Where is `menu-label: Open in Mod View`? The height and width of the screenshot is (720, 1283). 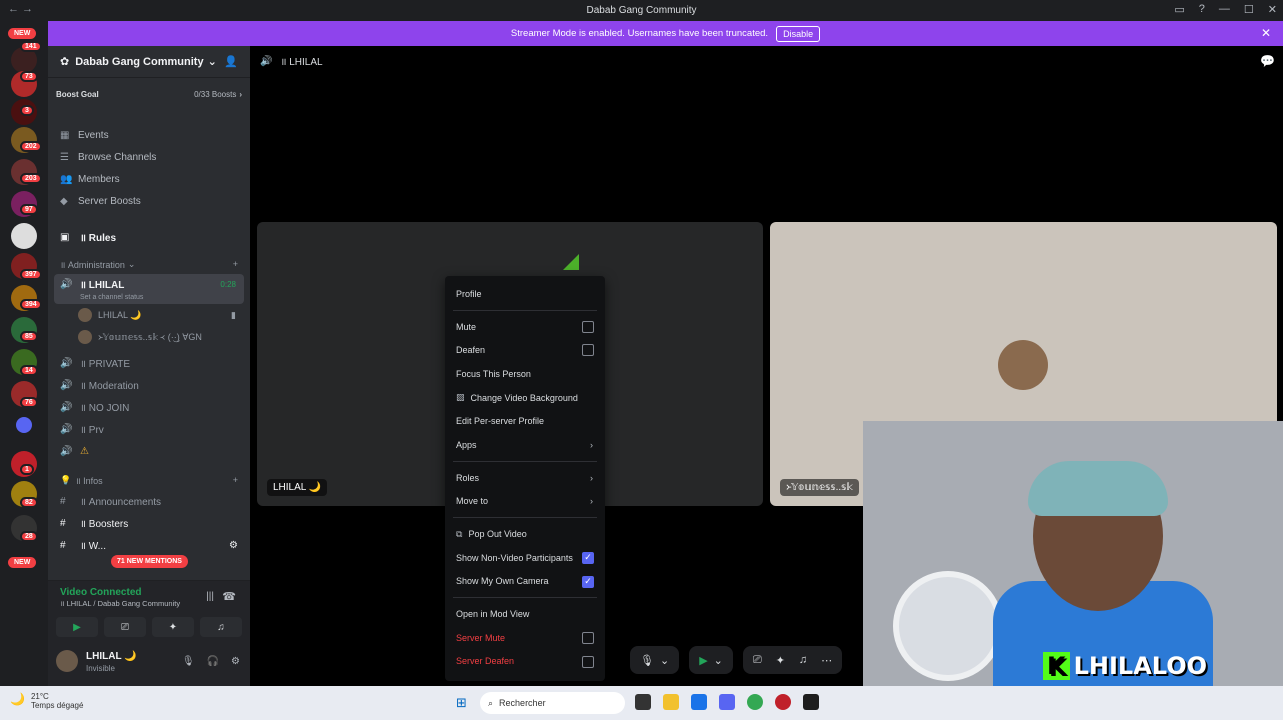 menu-label: Open in Mod View is located at coordinates (493, 614).